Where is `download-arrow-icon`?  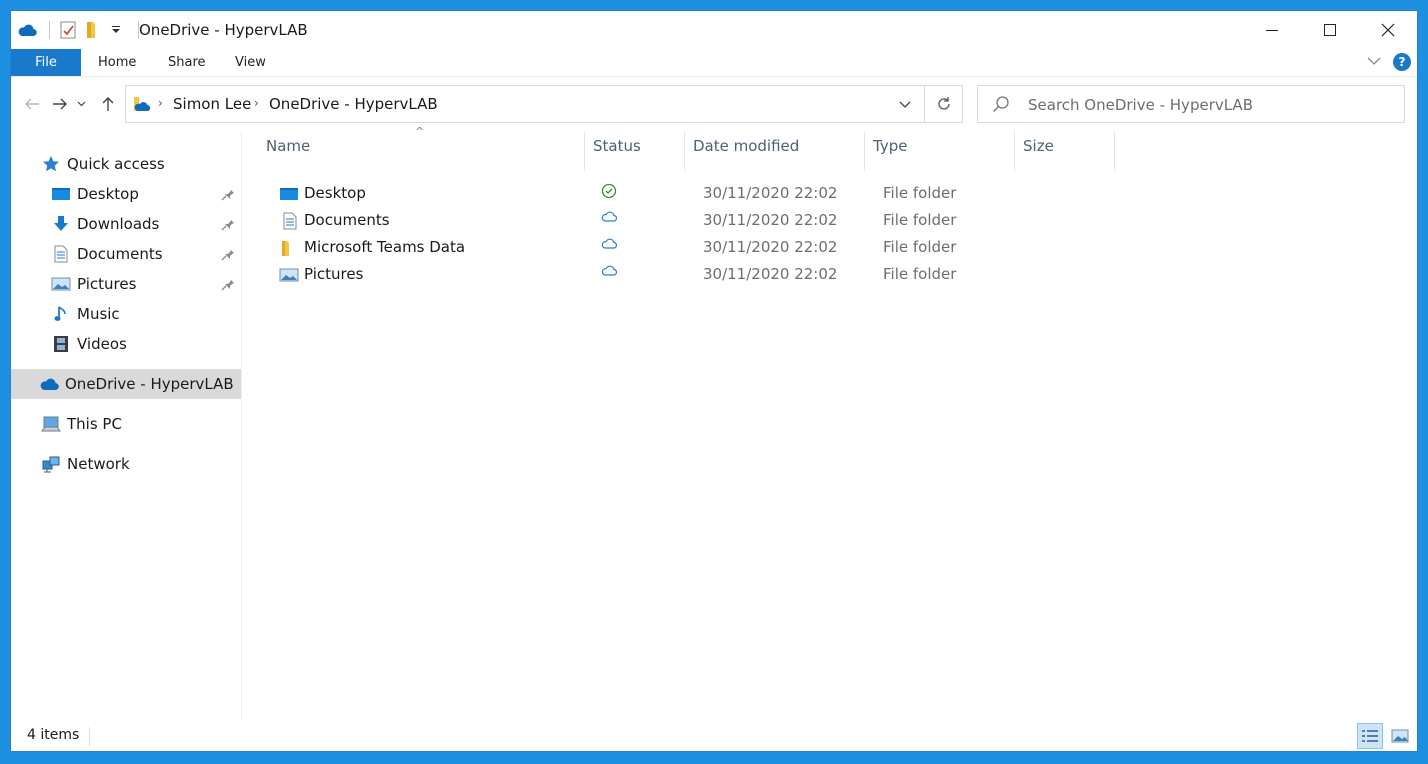 download-arrow-icon is located at coordinates (61, 224).